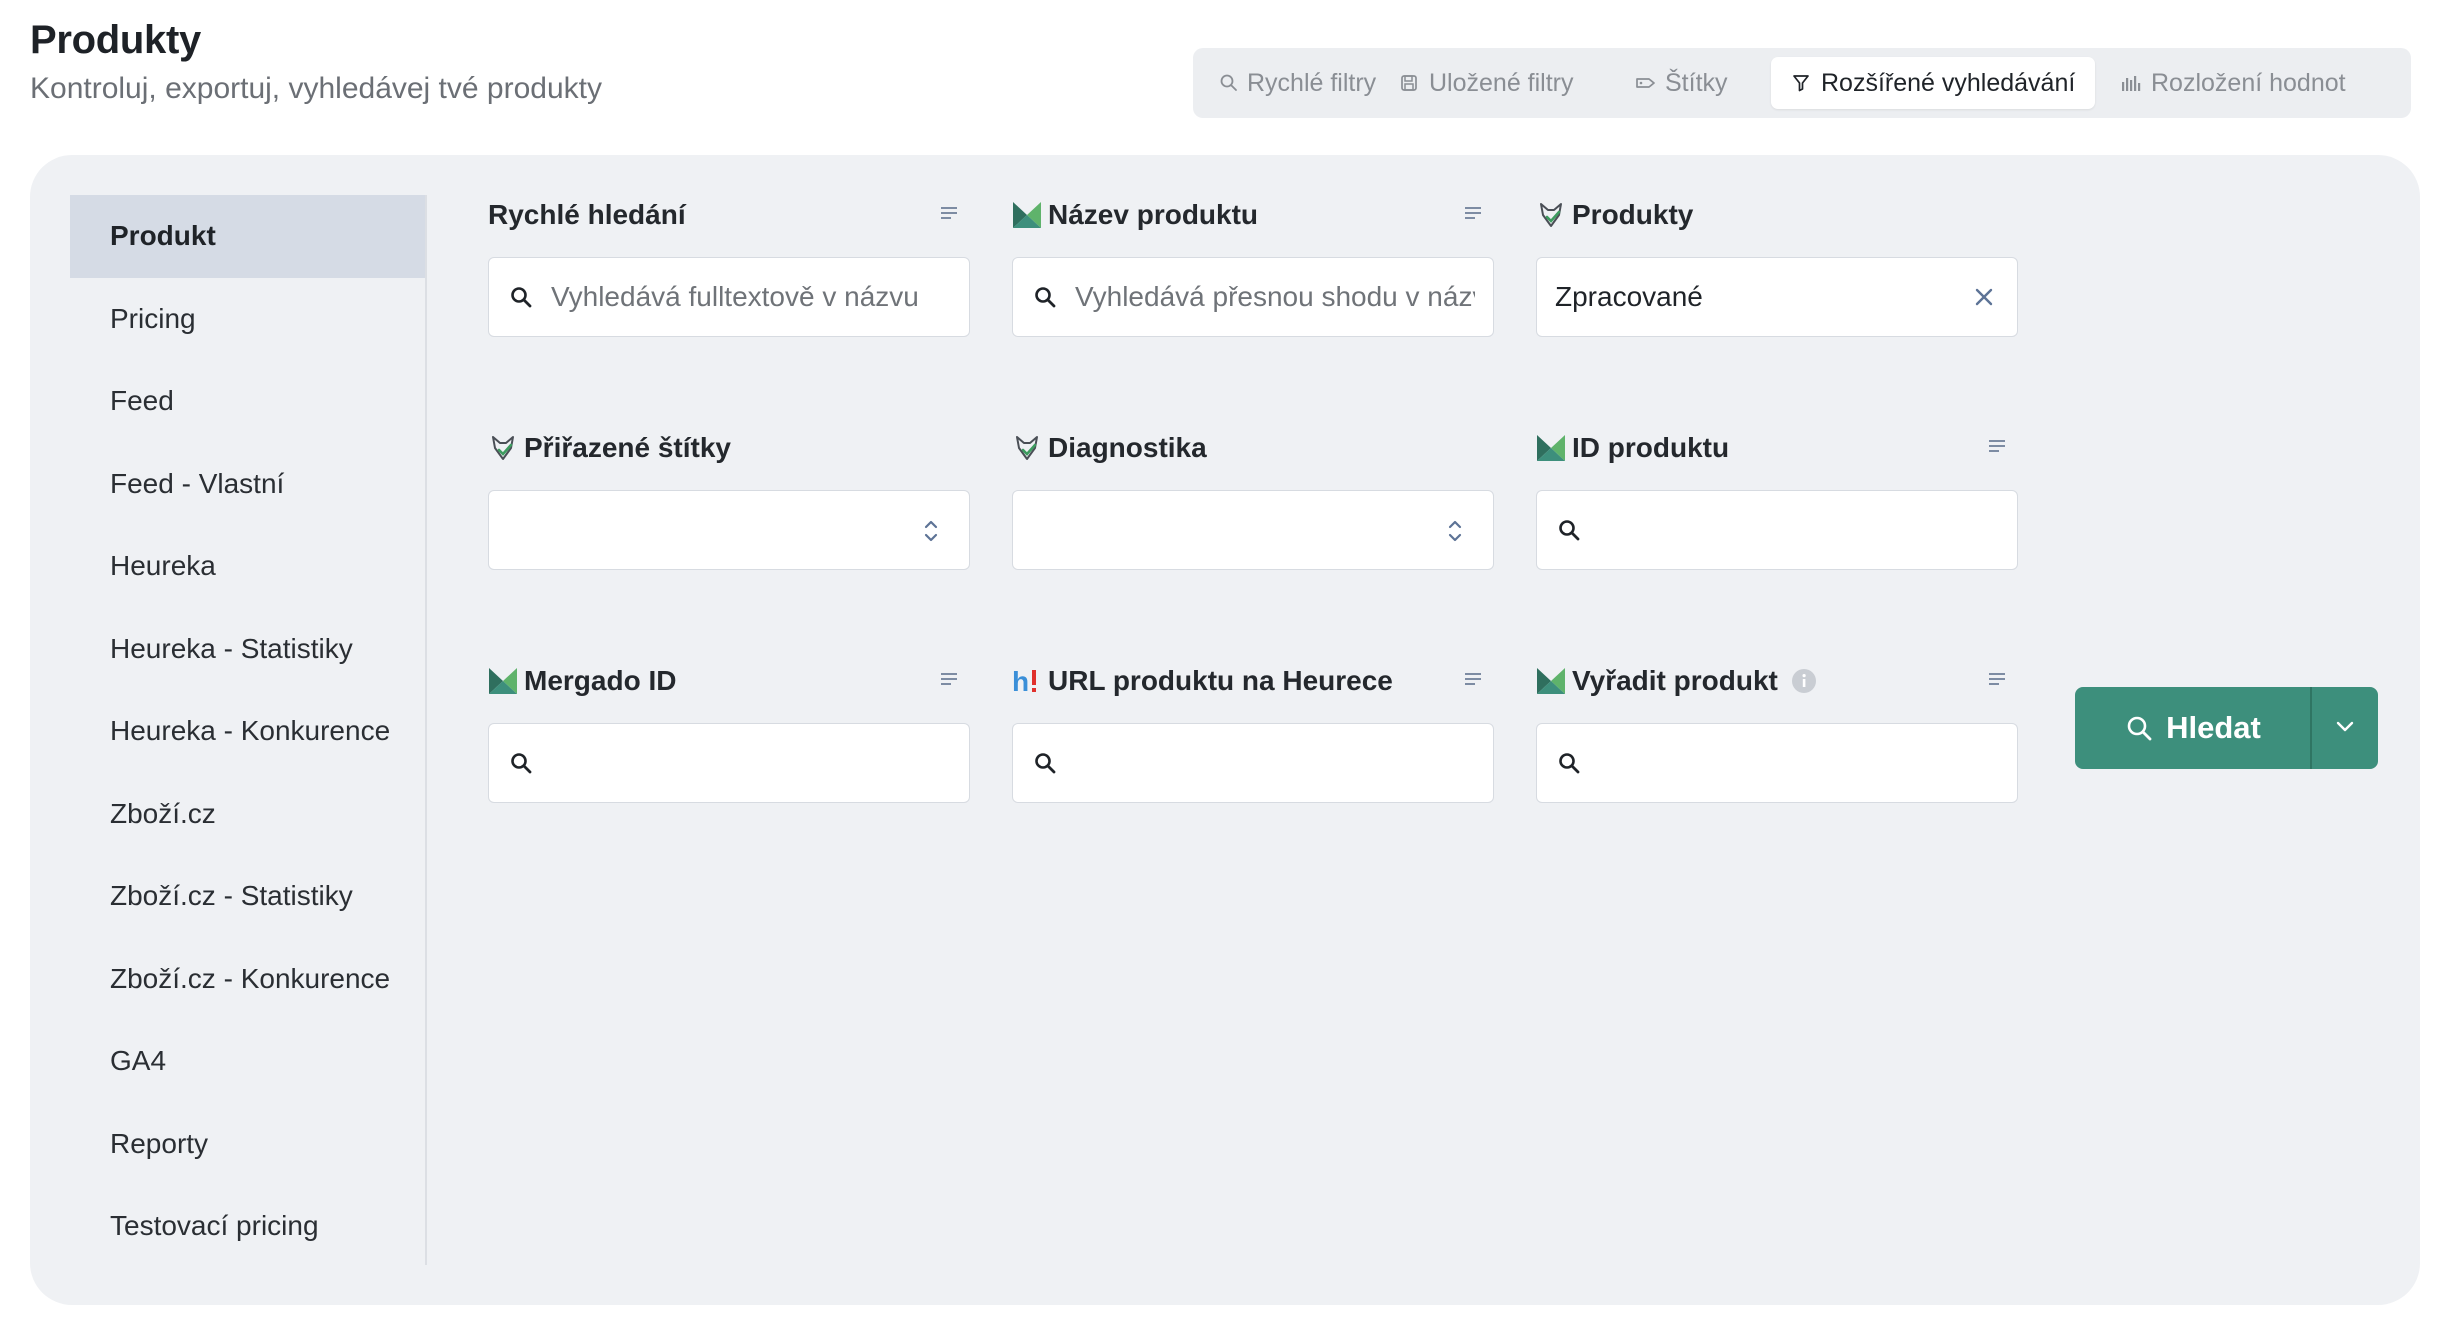 The width and height of the screenshot is (2438, 1320). What do you see at coordinates (587, 214) in the screenshot?
I see `field-label-text: Rychlé hledání` at bounding box center [587, 214].